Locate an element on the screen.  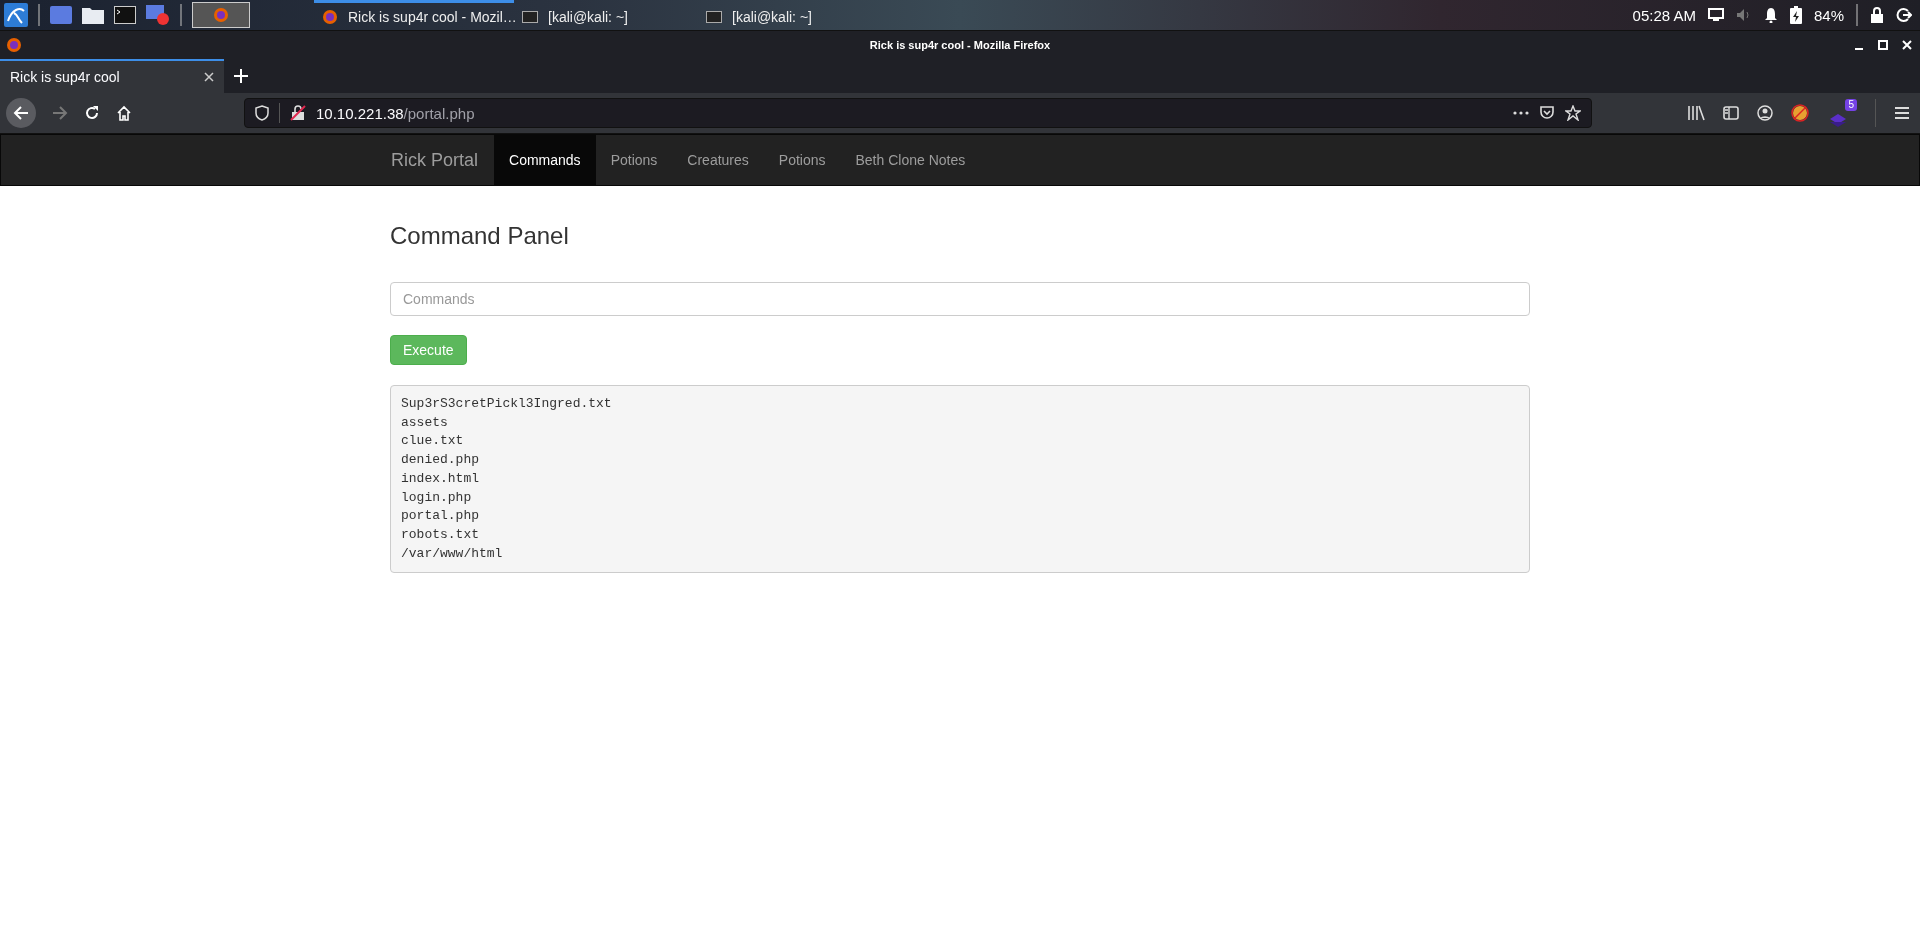
blocked-extension-icon is located at coordinates (1800, 113).